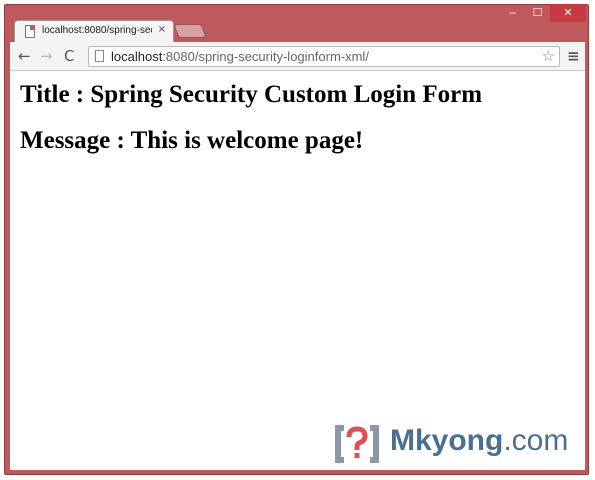 The height and width of the screenshot is (480, 595). Describe the element at coordinates (69, 56) in the screenshot. I see `reload-button: C` at that location.